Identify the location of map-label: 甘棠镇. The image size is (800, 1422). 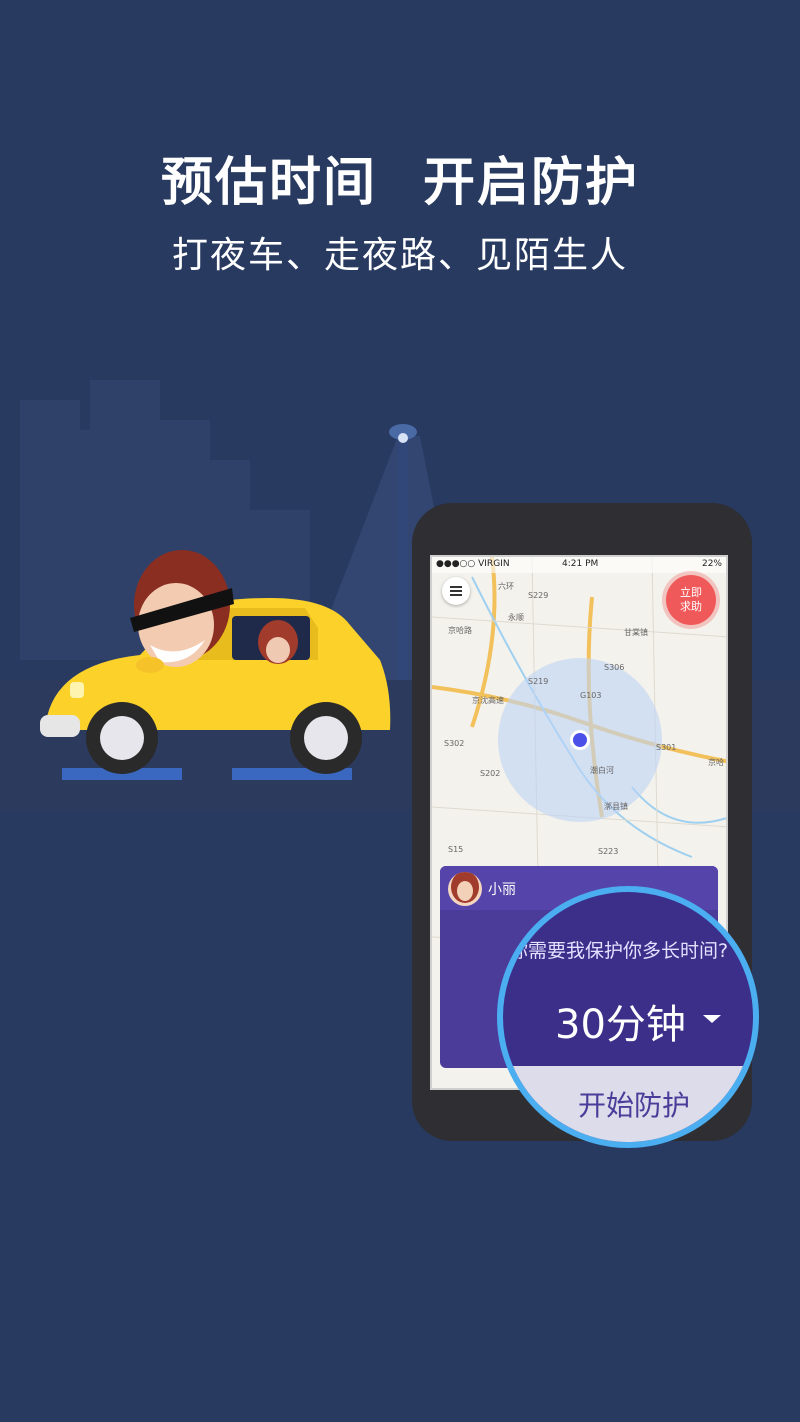
(636, 632).